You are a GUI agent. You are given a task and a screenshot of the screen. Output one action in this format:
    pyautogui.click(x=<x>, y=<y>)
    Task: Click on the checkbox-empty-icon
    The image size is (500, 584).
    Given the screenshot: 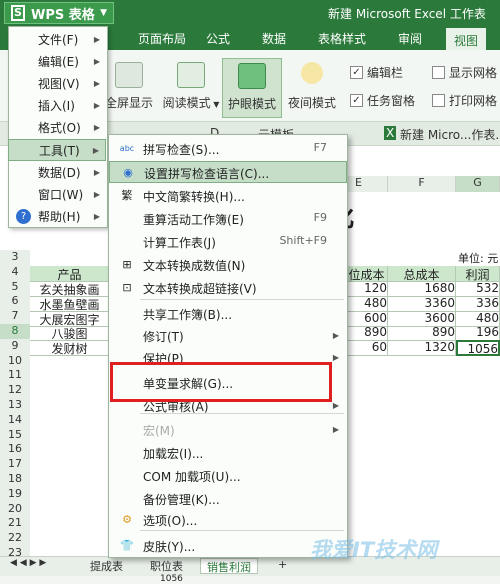 What is the action you would take?
    pyautogui.click(x=438, y=72)
    